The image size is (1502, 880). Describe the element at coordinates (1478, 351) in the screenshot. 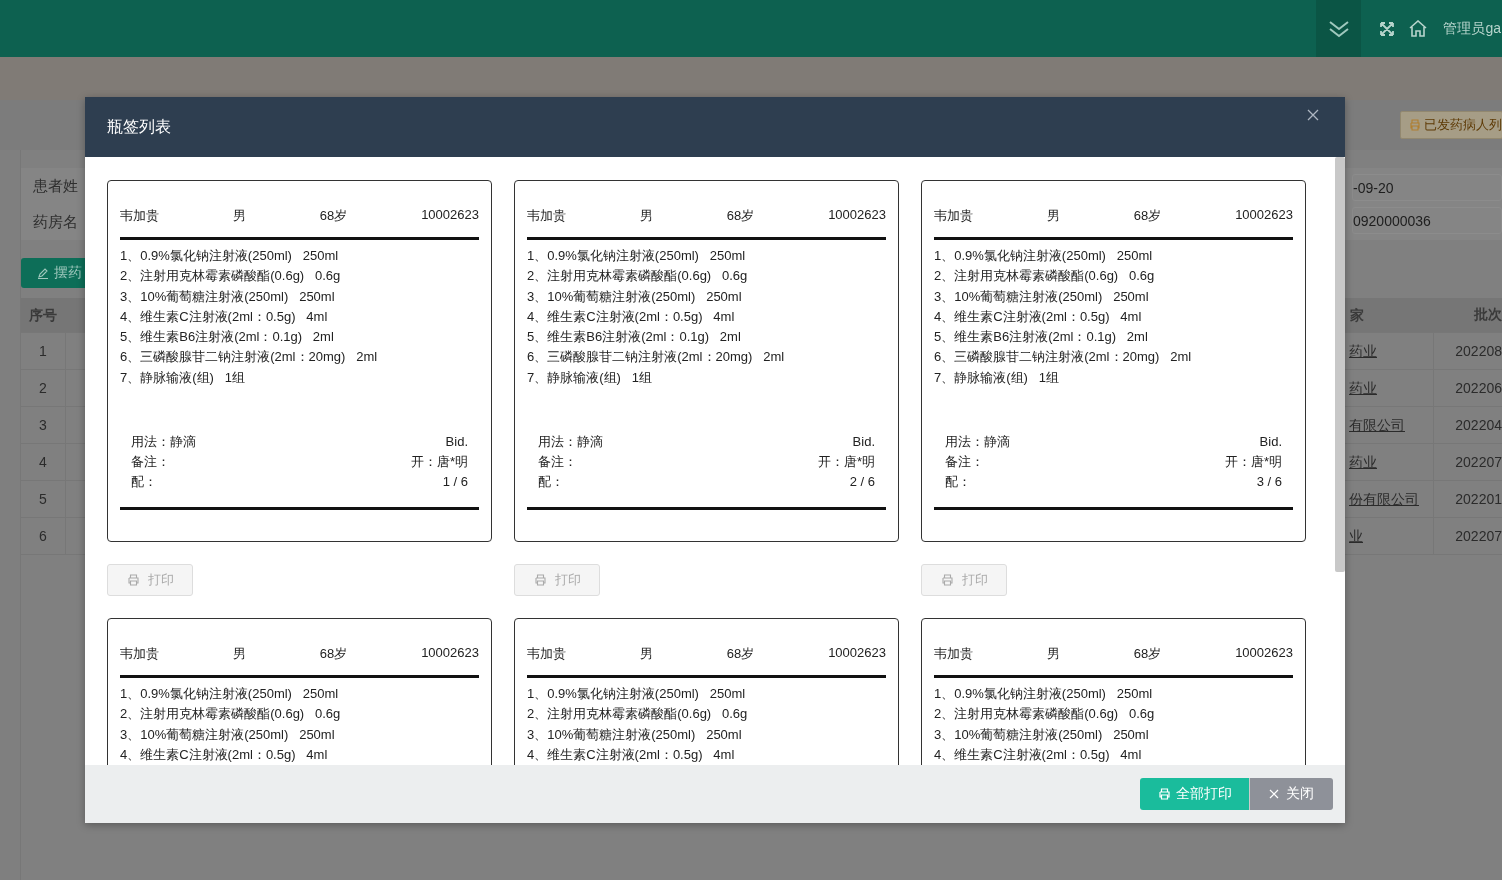

I see `table-cell-text: 202208` at that location.